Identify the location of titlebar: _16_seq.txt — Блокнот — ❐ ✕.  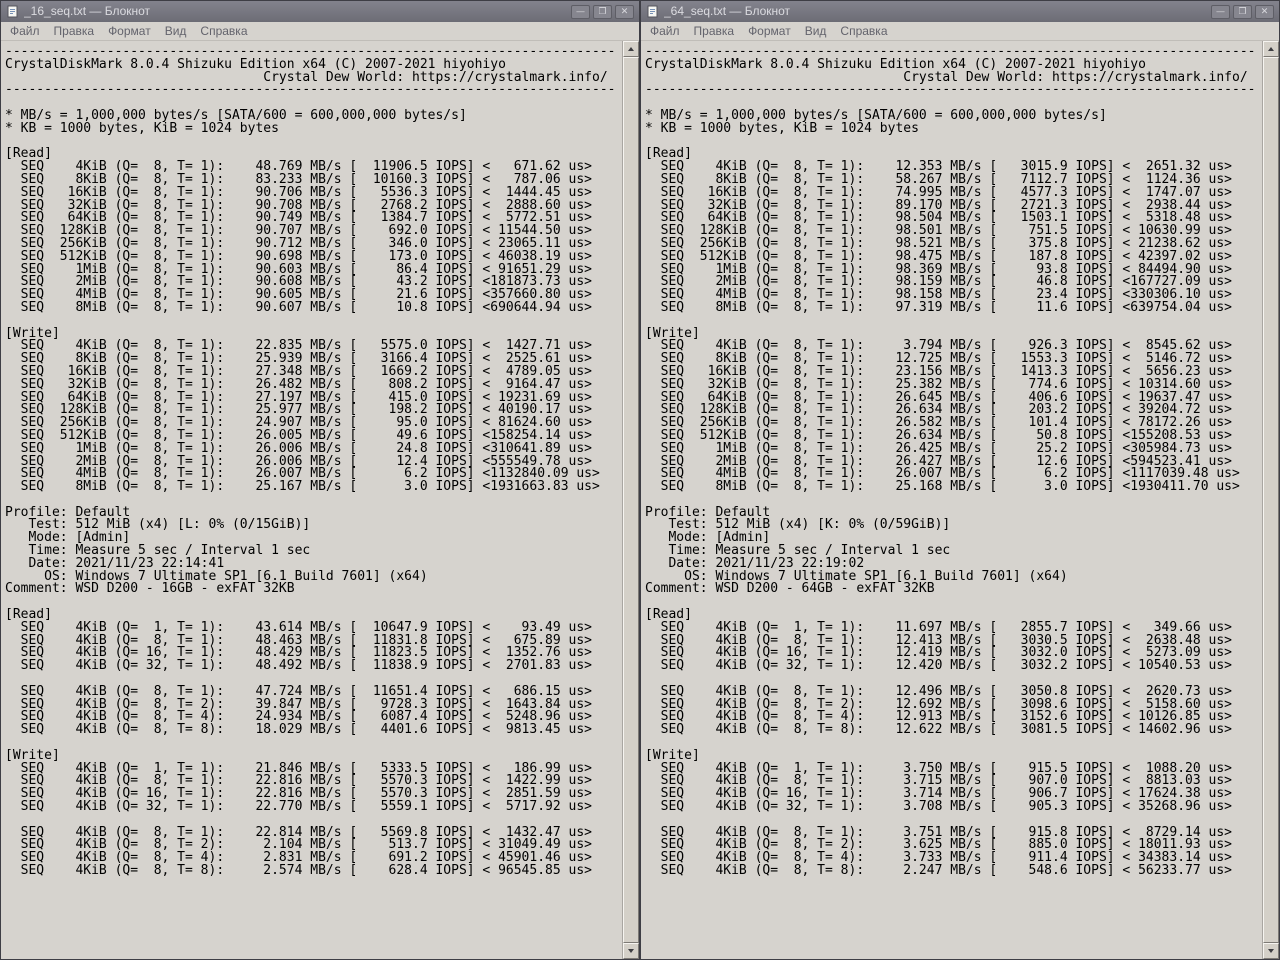
(320, 11).